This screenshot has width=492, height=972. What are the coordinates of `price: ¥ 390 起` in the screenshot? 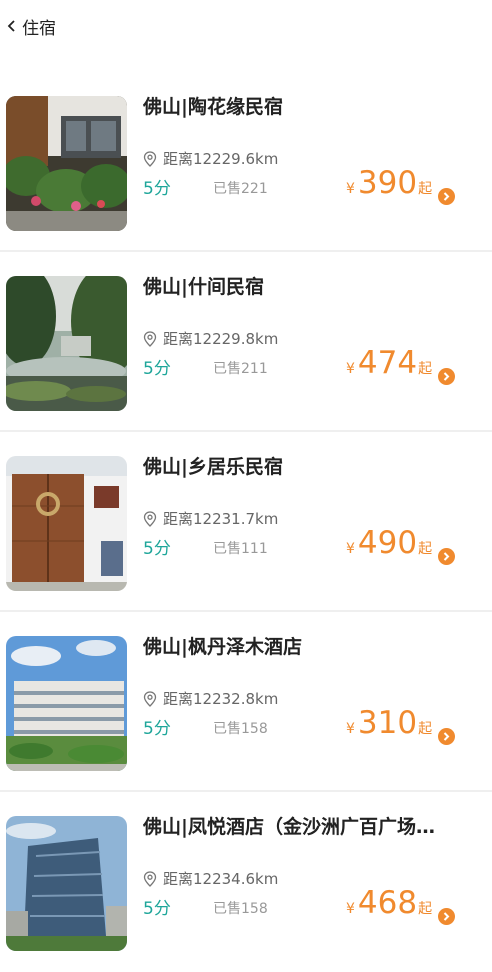 It's located at (389, 183).